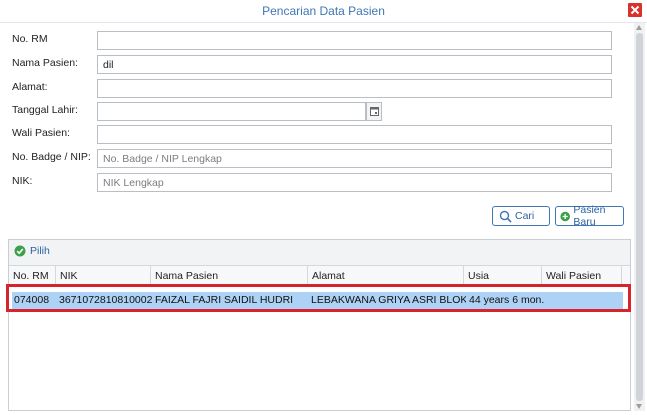 Image resolution: width=647 pixels, height=415 pixels. Describe the element at coordinates (386, 276) in the screenshot. I see `column-header-alamat: Alamat` at that location.